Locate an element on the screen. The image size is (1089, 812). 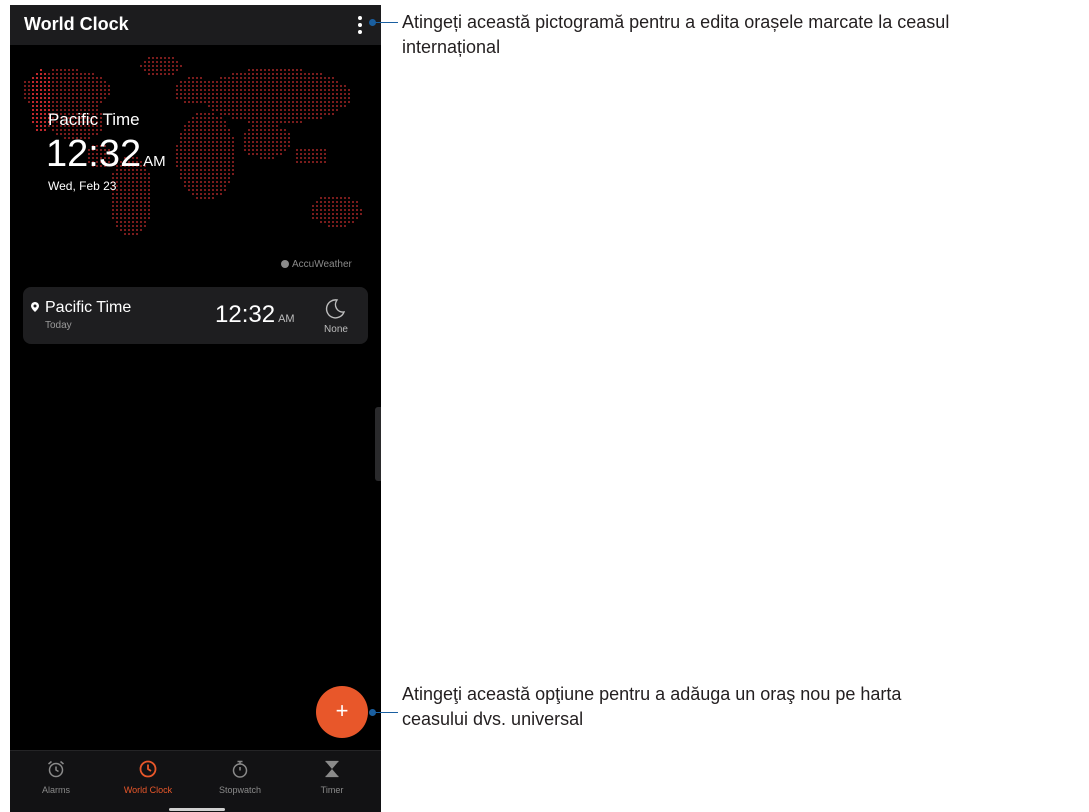
city-ampm: AM is located at coordinates (286, 319).